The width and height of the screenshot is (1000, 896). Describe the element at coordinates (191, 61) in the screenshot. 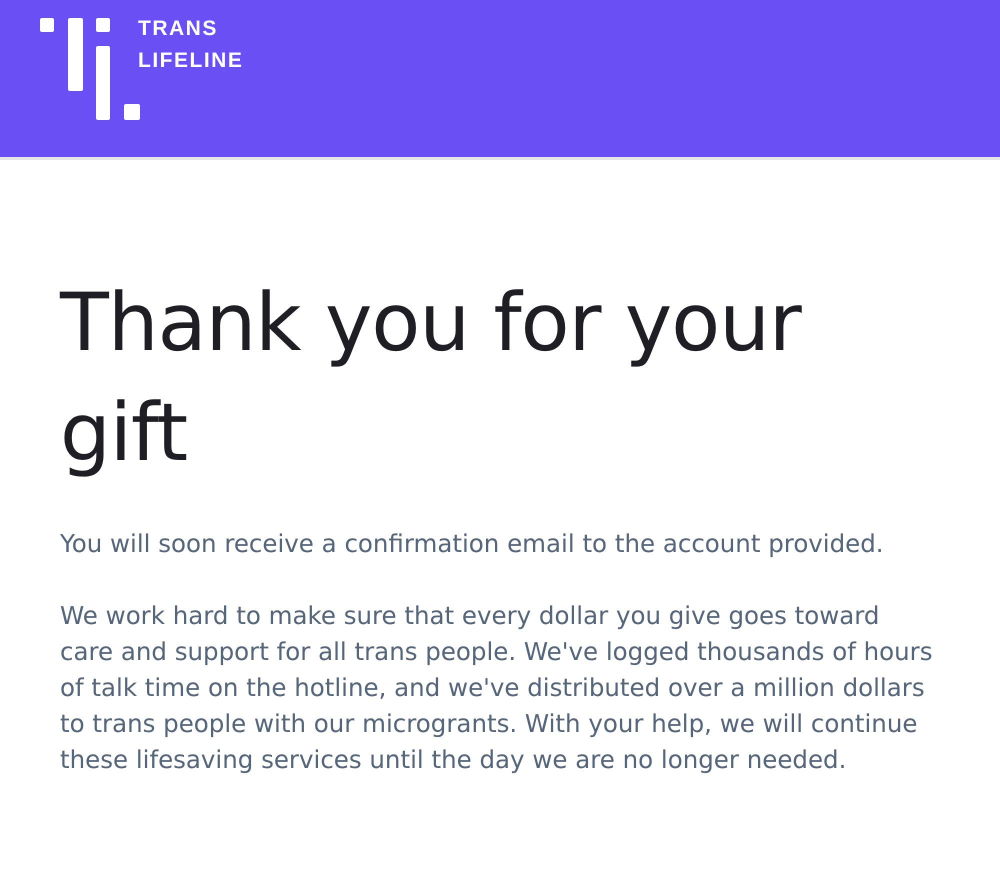

I see `logo-text: LIFELINE` at that location.